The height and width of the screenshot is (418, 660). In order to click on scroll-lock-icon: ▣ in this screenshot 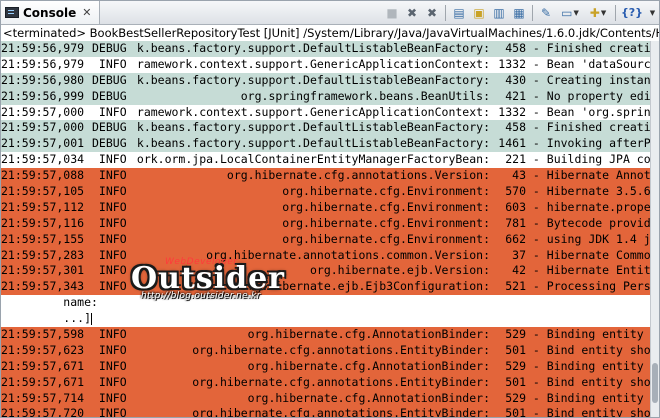, I will do `click(479, 12)`.